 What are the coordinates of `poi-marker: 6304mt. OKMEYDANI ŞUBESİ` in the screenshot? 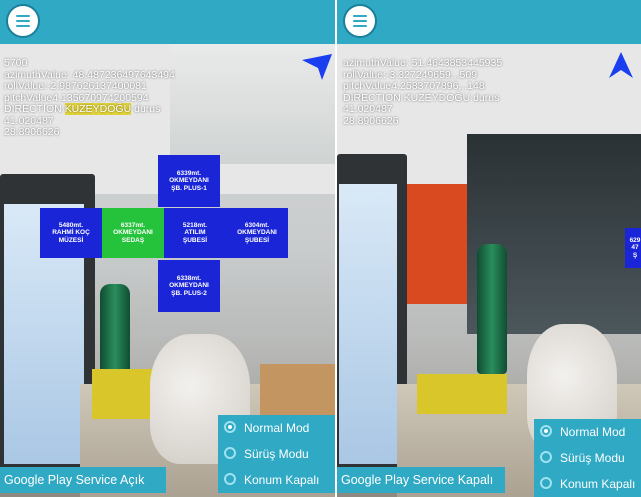 It's located at (257, 233).